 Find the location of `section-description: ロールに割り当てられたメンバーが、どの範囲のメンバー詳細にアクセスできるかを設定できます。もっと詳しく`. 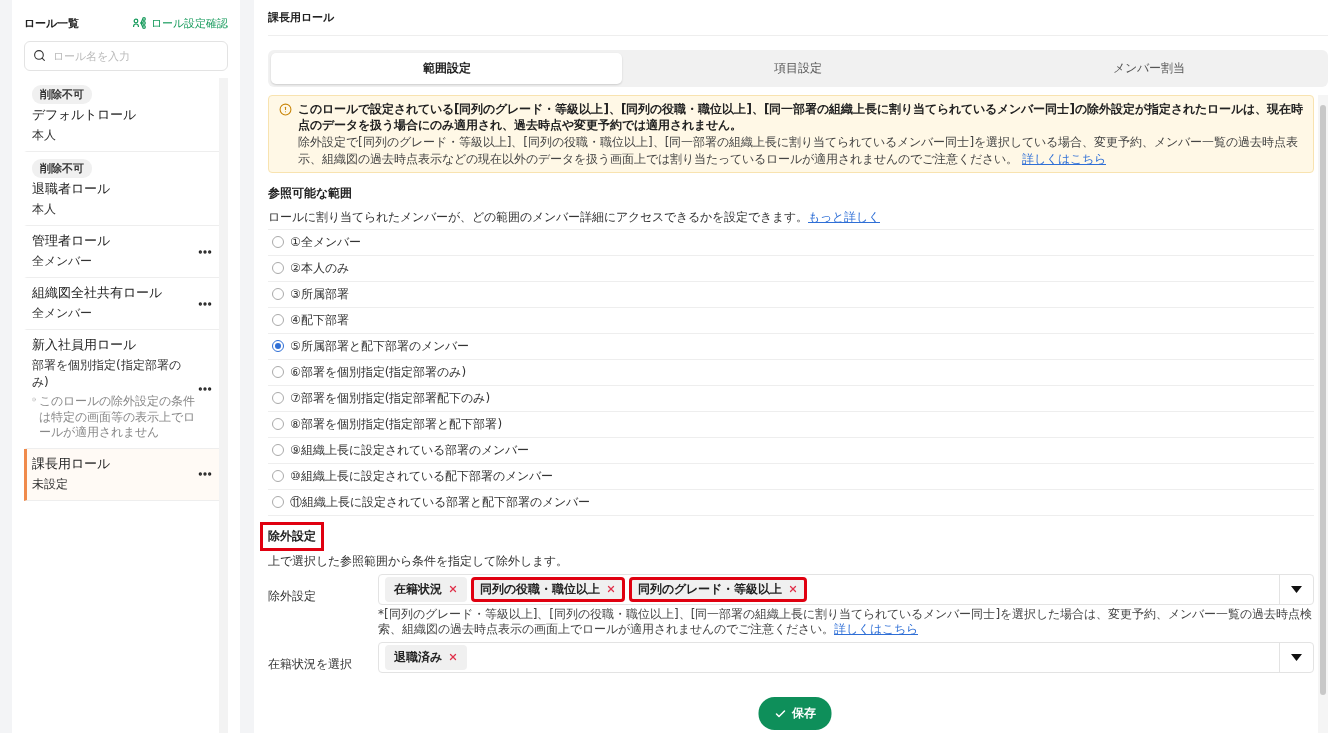

section-description: ロールに割り当てられたメンバーが、どの範囲のメンバー詳細にアクセスできるかを設定できます。もっと詳しく is located at coordinates (574, 217).